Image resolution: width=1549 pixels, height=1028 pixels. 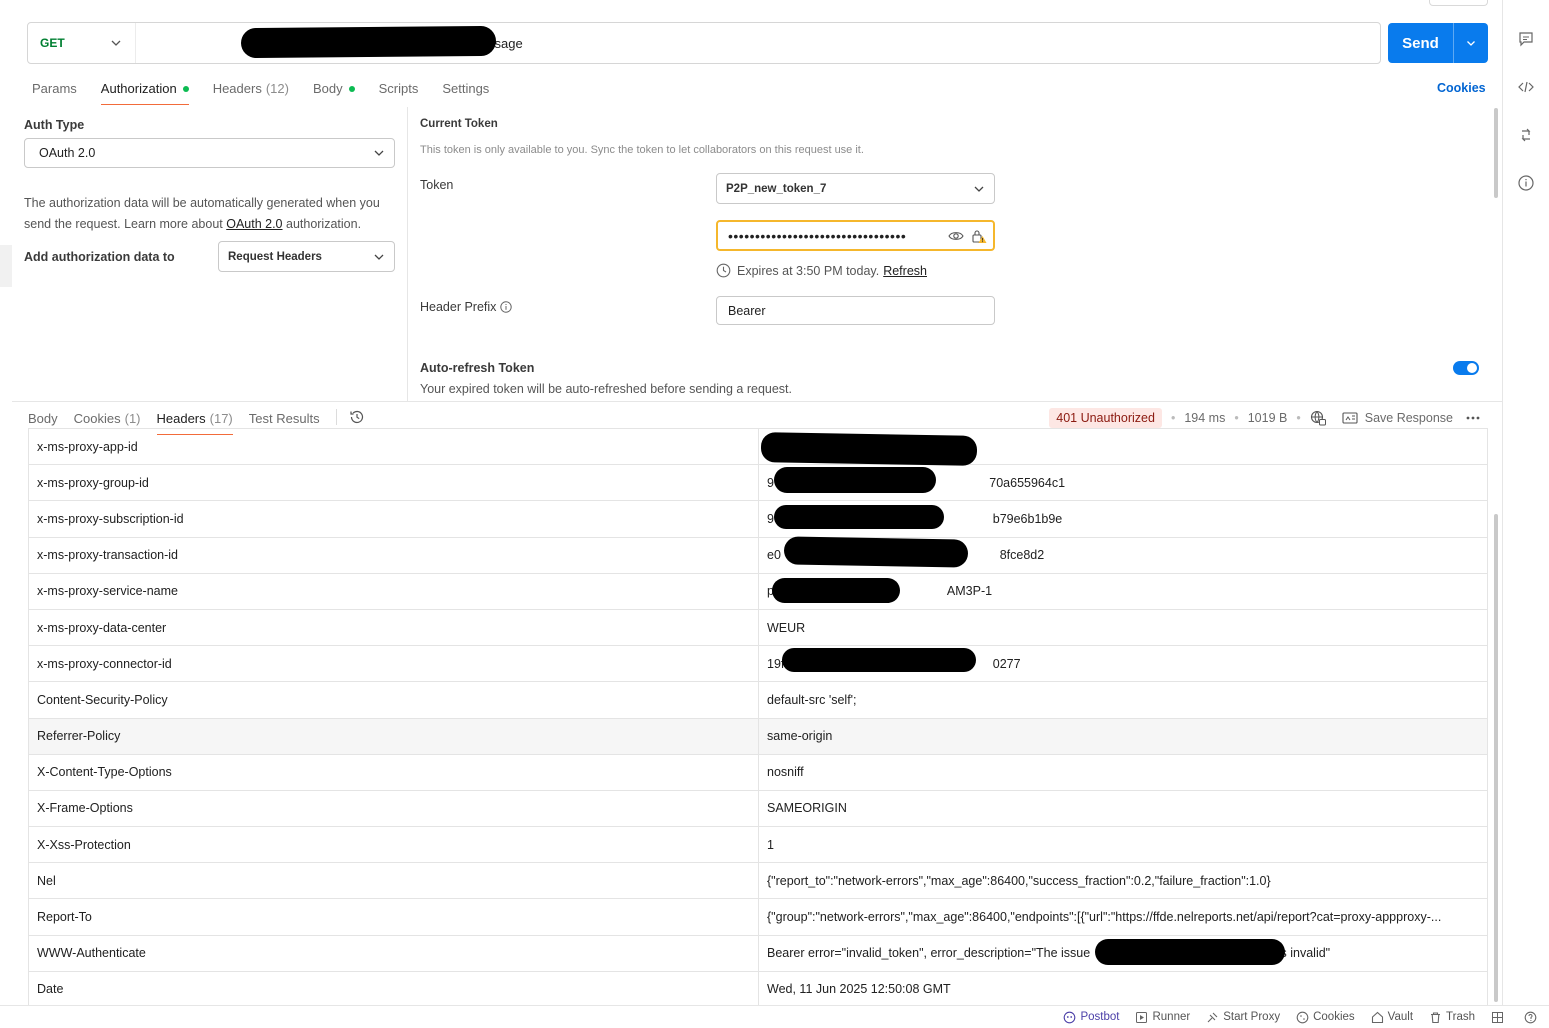 I want to click on network-globe-icon, so click(x=1318, y=418).